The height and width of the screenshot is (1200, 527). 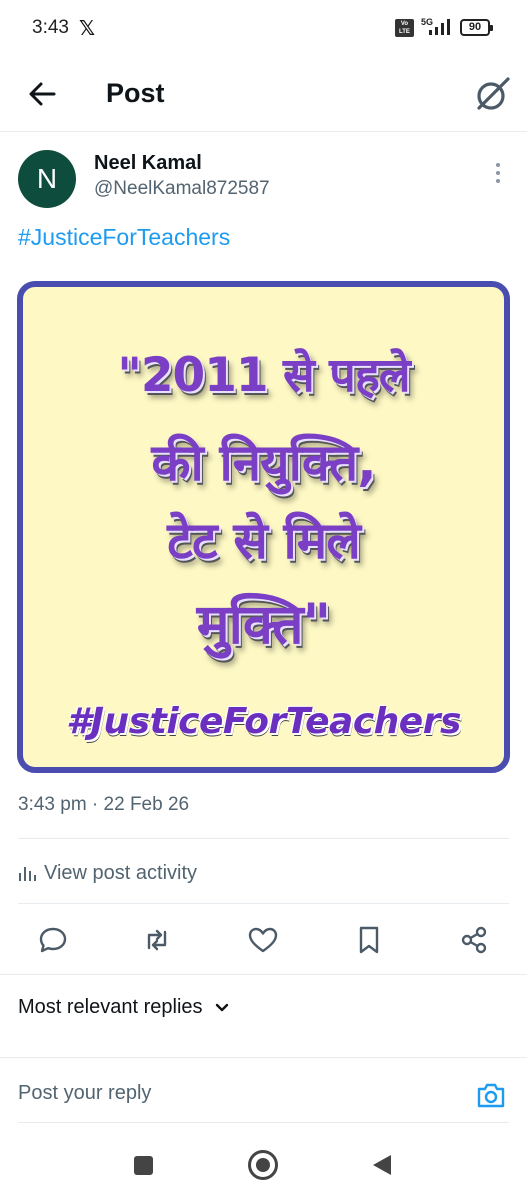 I want to click on reply-input, so click(x=228, y=1093).